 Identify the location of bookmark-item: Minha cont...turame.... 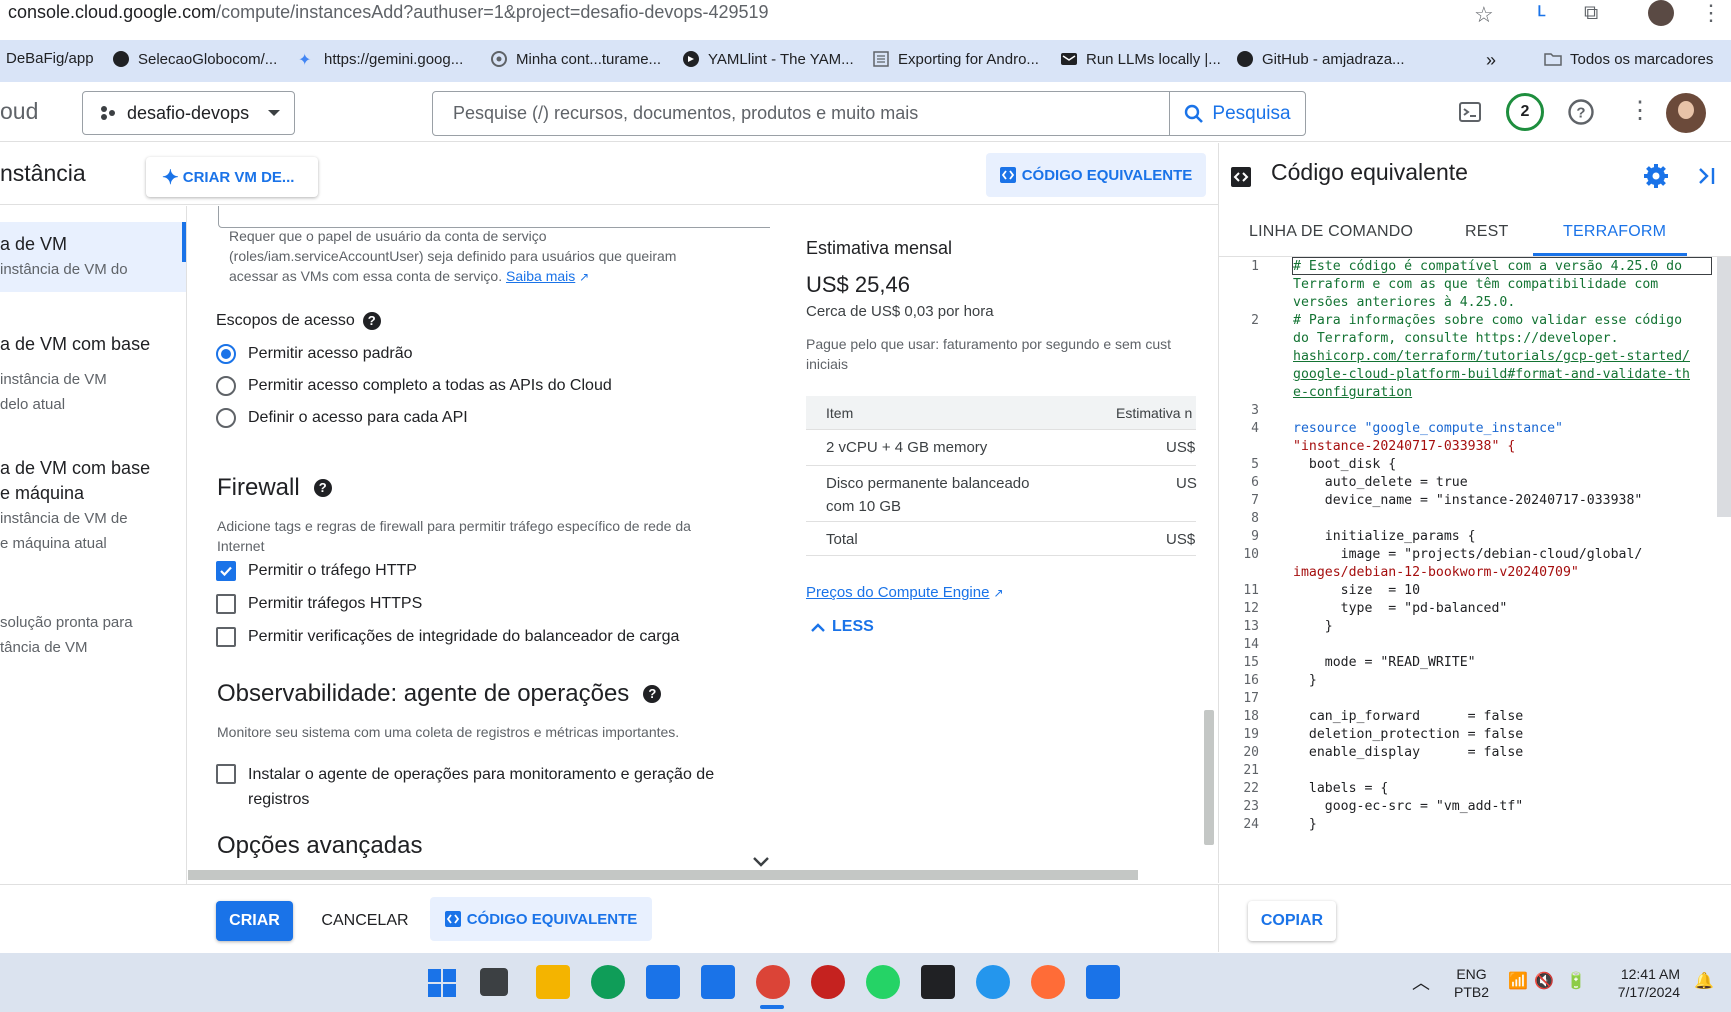
(575, 59).